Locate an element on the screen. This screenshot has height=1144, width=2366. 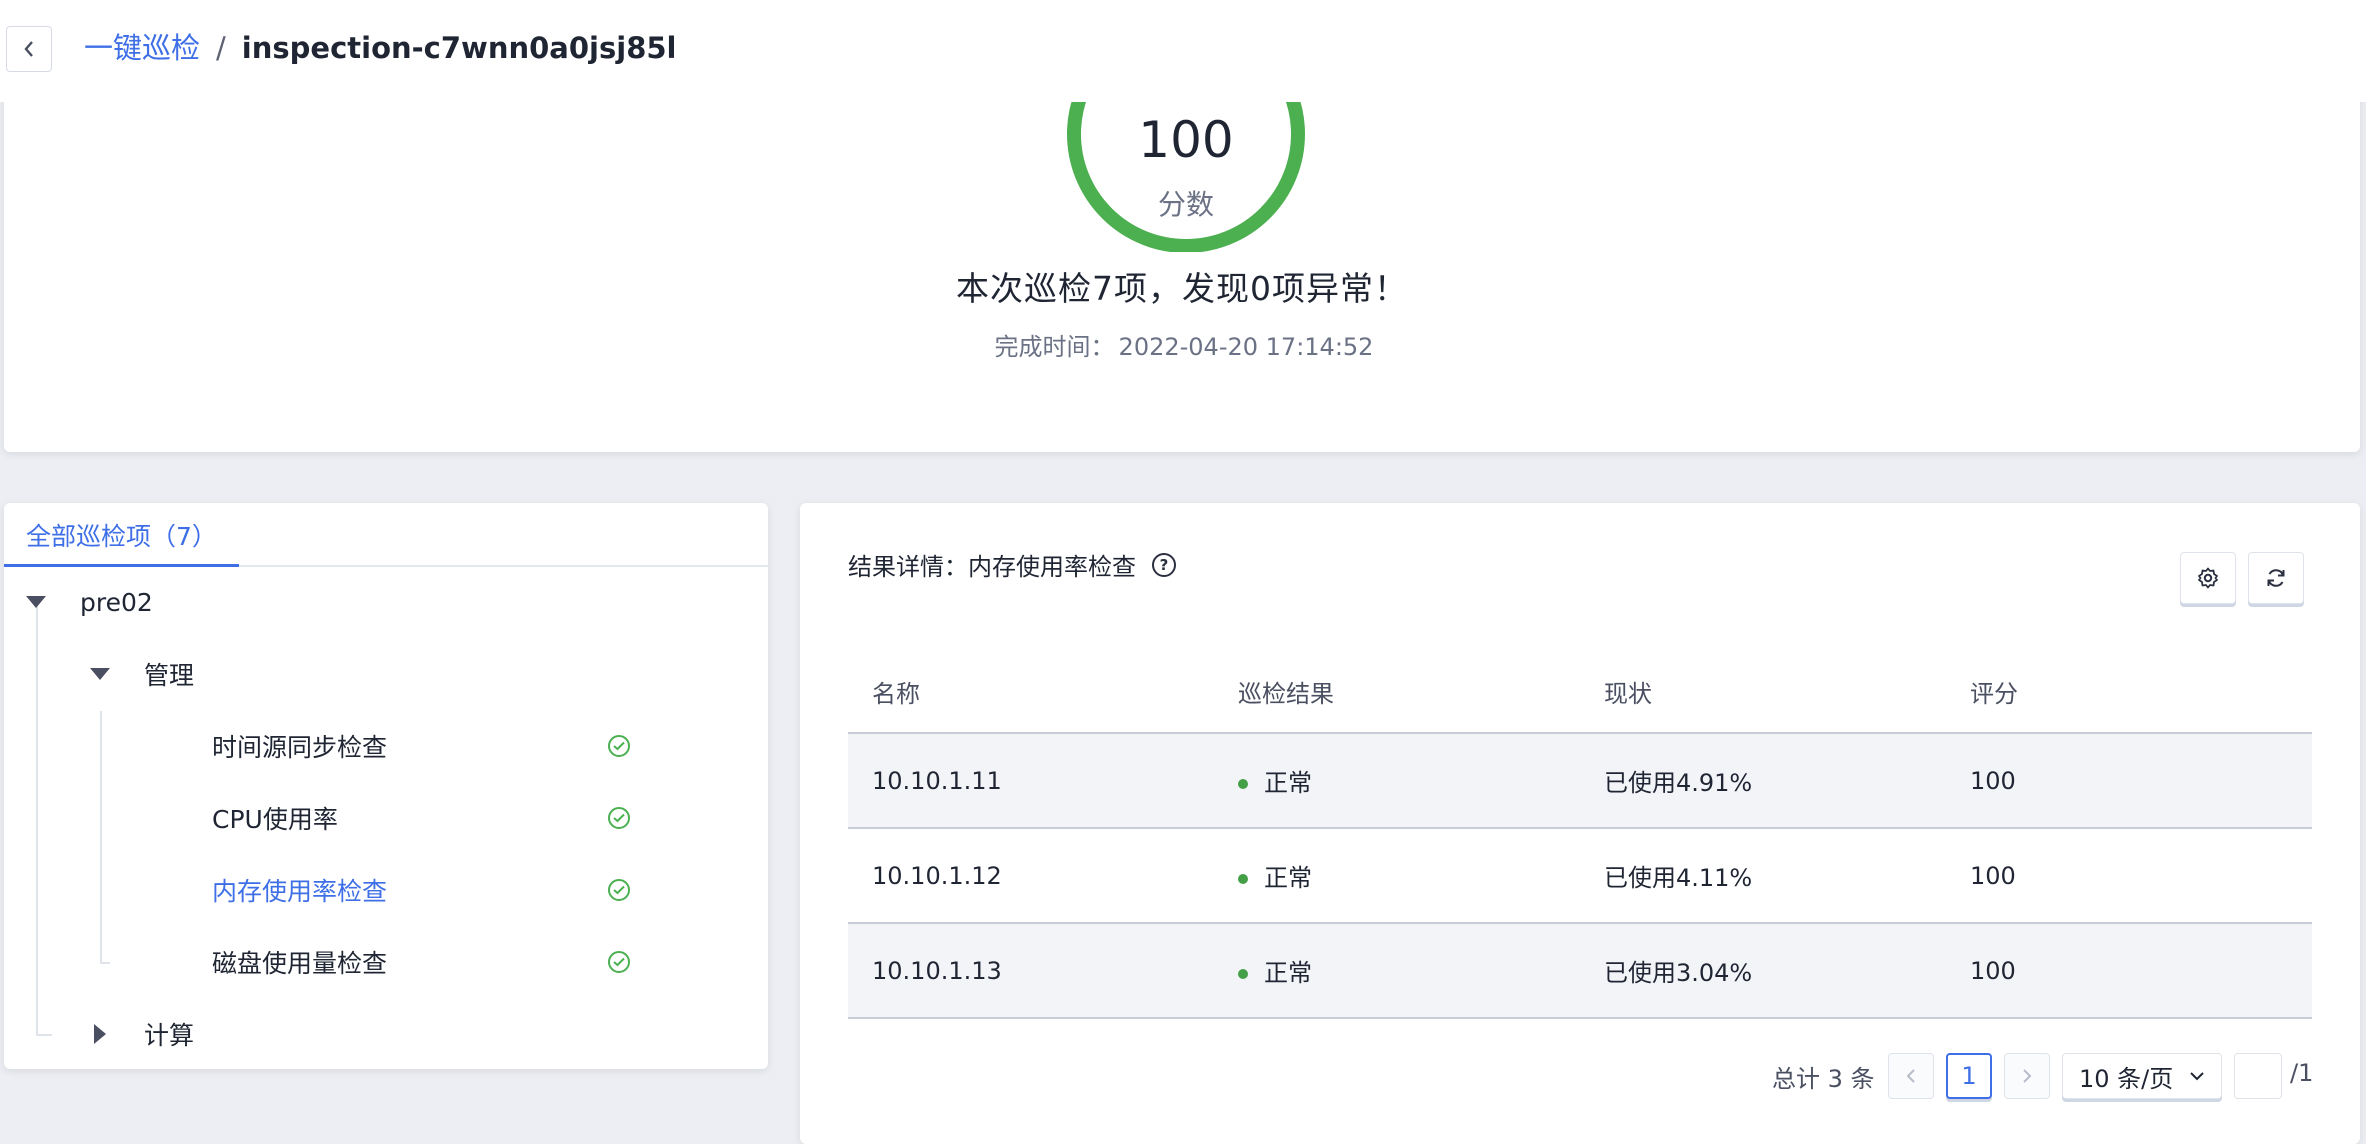
table-header-row: 名称 巡检结果 现状 评分 is located at coordinates (1580, 692).